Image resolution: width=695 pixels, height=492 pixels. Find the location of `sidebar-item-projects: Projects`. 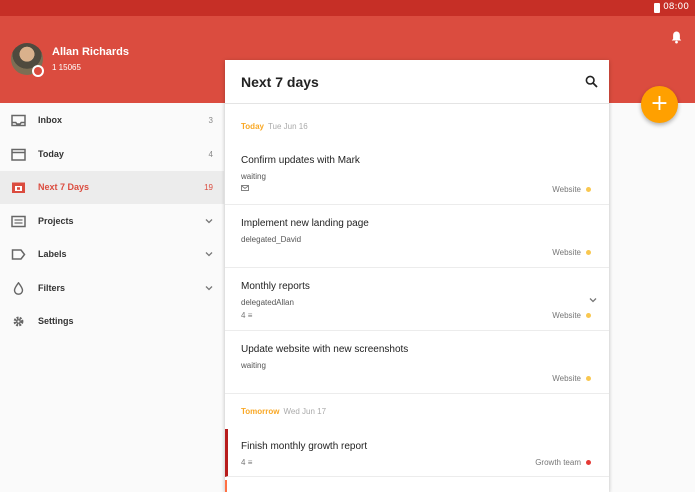

sidebar-item-projects: Projects is located at coordinates (112, 221).